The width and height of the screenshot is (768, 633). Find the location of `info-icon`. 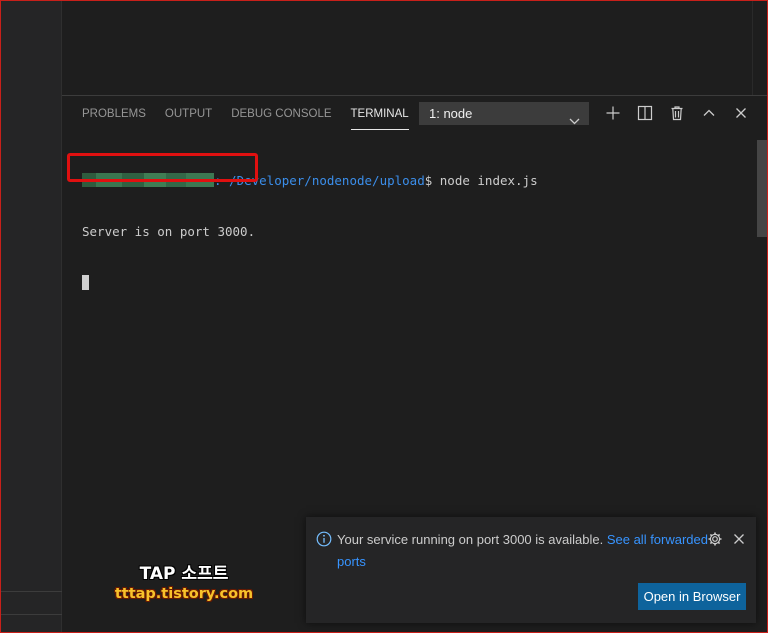

info-icon is located at coordinates (324, 539).